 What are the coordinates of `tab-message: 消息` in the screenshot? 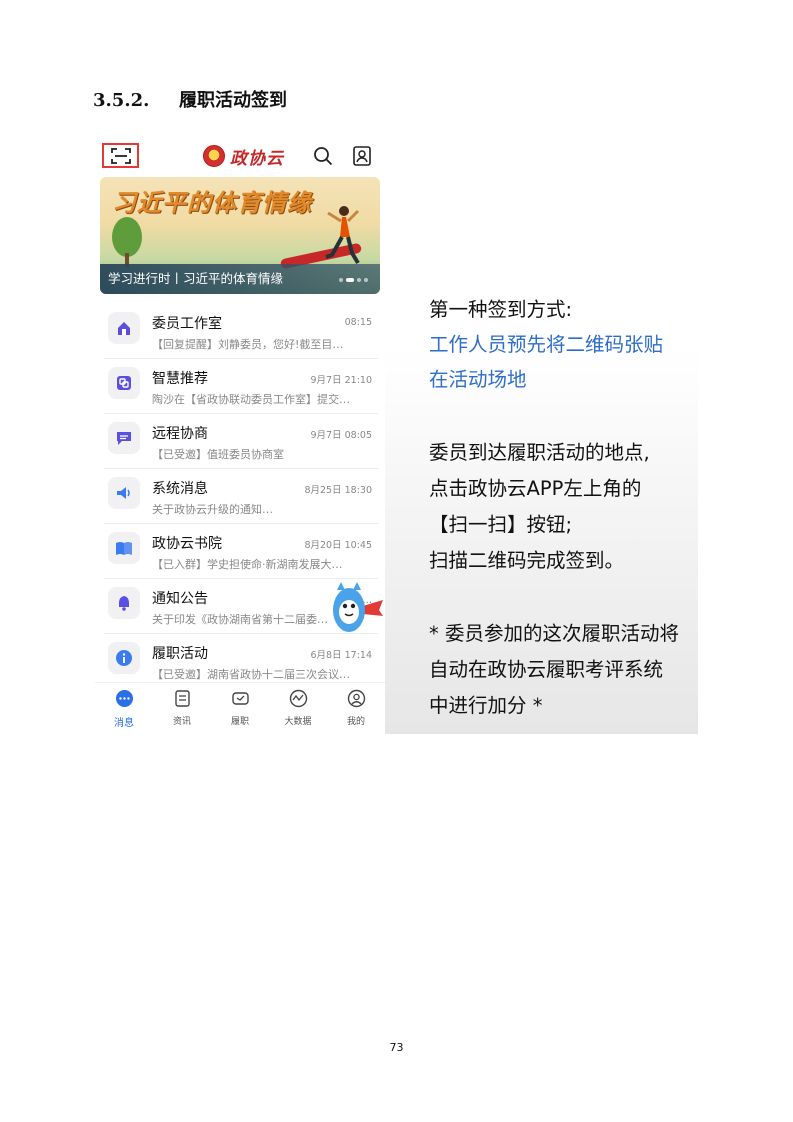 It's located at (124, 708).